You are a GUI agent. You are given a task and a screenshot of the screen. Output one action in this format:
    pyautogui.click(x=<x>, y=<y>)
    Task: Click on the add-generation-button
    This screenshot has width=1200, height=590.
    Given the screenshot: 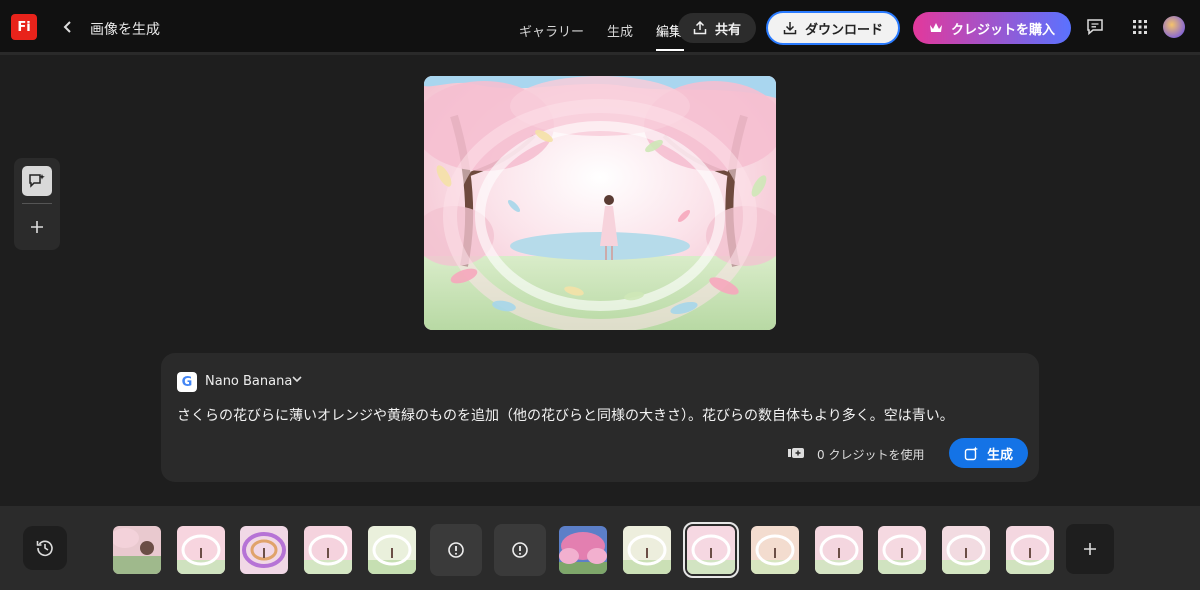 What is the action you would take?
    pyautogui.click(x=1090, y=549)
    